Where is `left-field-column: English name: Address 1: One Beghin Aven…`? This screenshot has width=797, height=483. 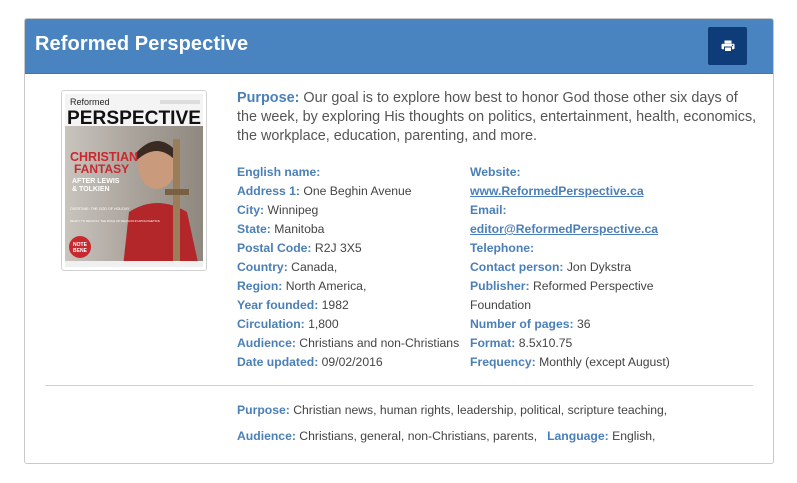 left-field-column: English name: Address 1: One Beghin Aven… is located at coordinates (351, 267).